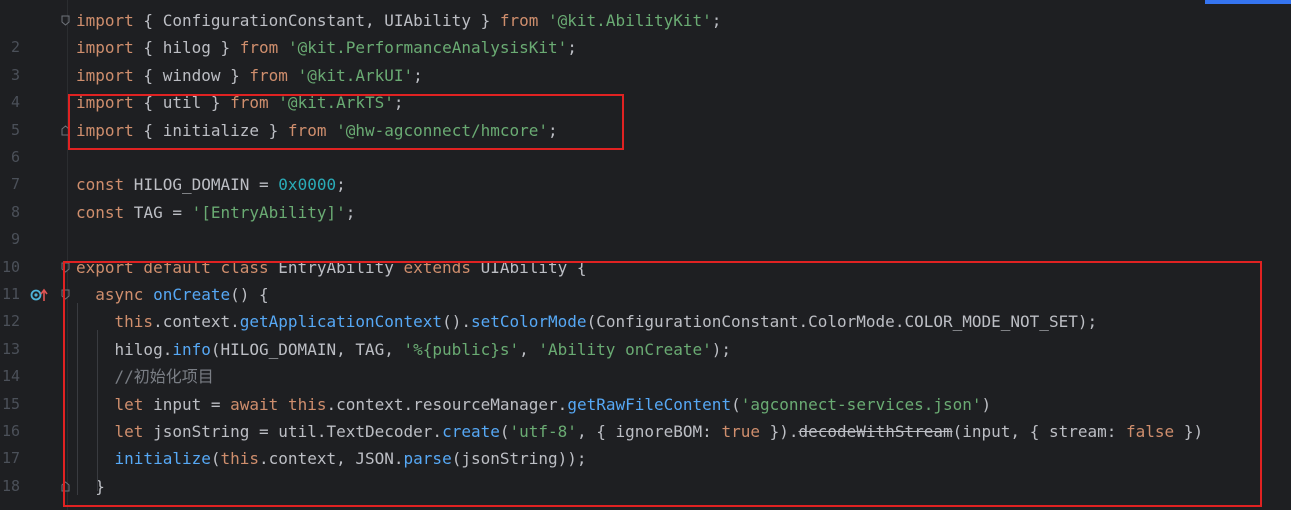 The height and width of the screenshot is (510, 1291). Describe the element at coordinates (645, 184) in the screenshot. I see `code-line: 7 const HILOG_DOMAIN = 0x0000;` at that location.